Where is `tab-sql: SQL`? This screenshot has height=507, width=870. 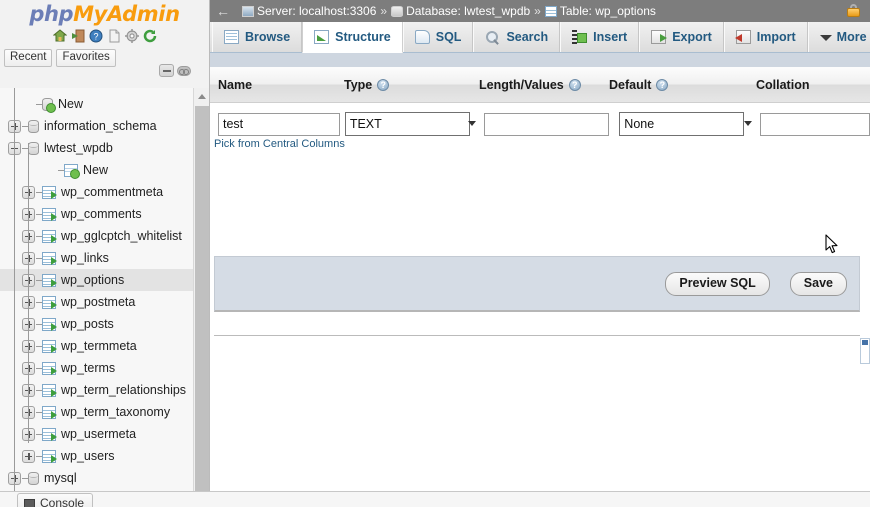 tab-sql: SQL is located at coordinates (438, 37).